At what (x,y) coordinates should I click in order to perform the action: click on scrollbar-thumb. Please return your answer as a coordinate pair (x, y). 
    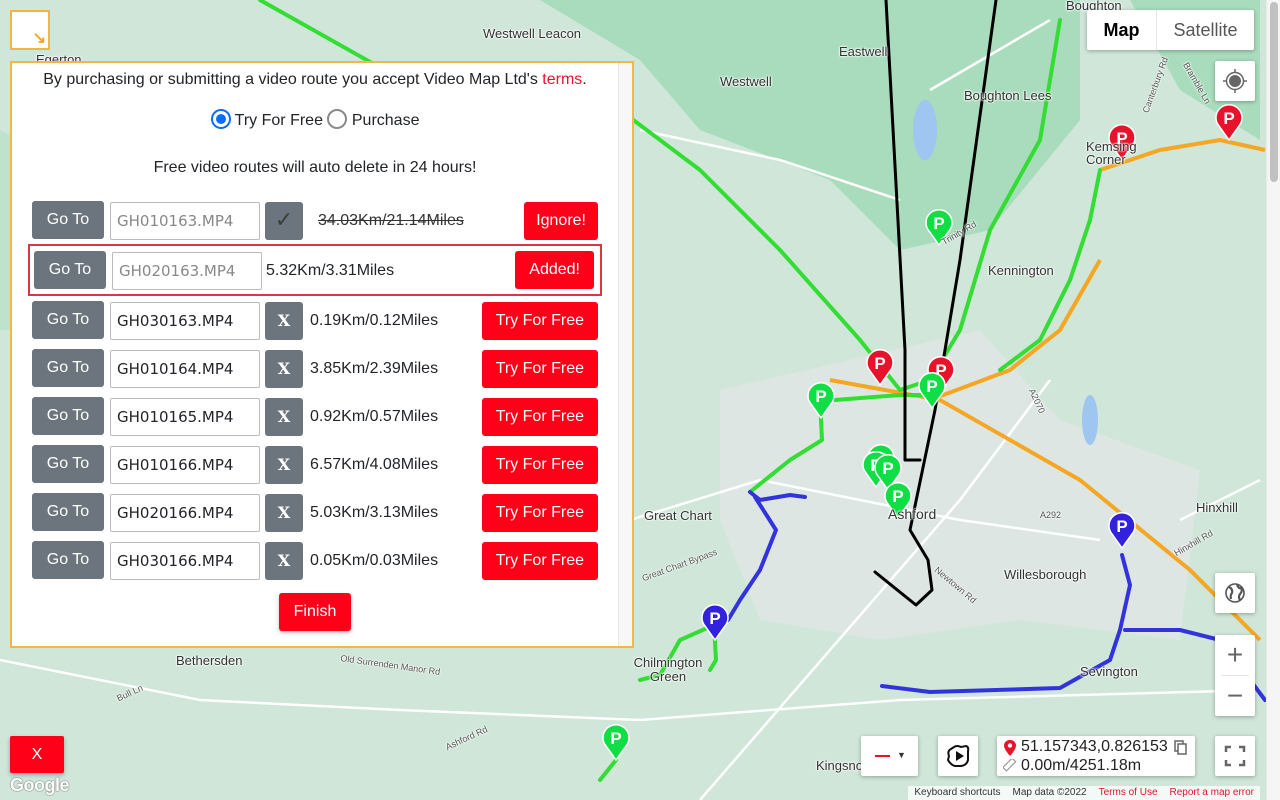
    Looking at the image, I should click on (1274, 92).